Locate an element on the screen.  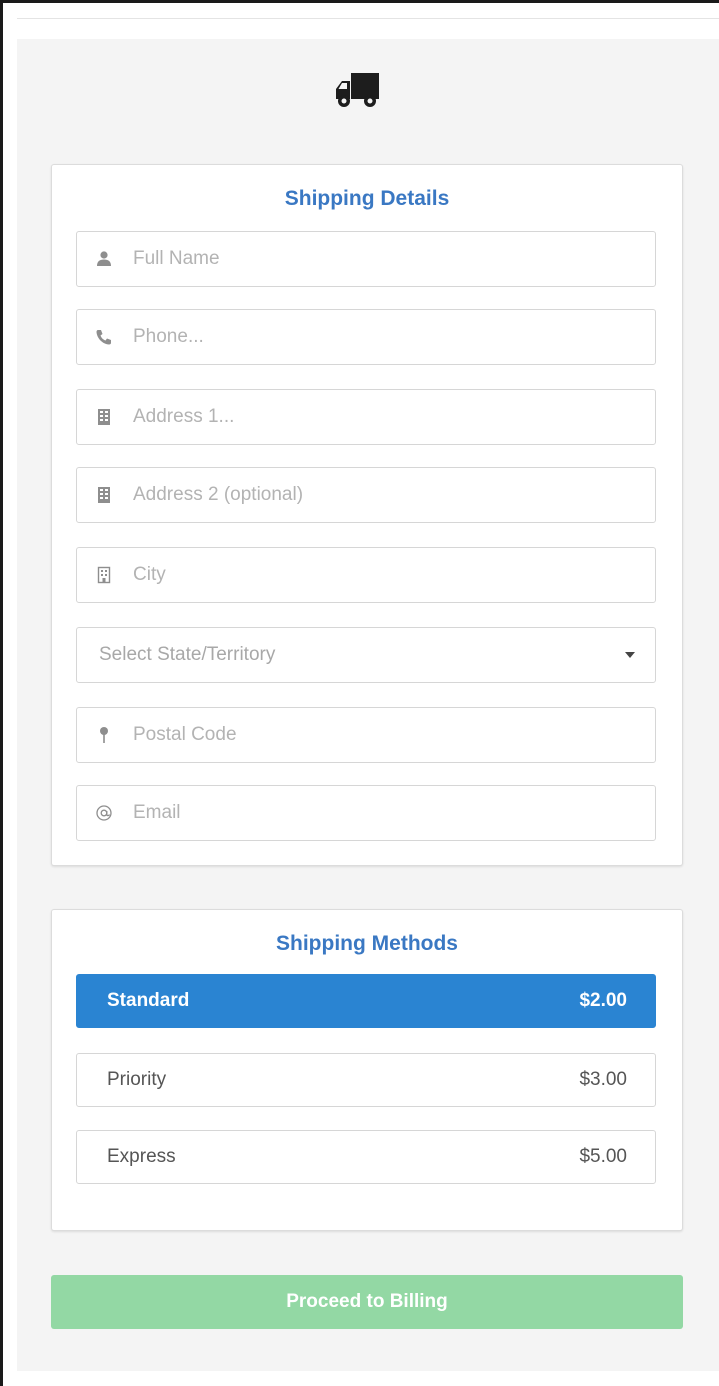
method-price: $3.00 is located at coordinates (603, 1079).